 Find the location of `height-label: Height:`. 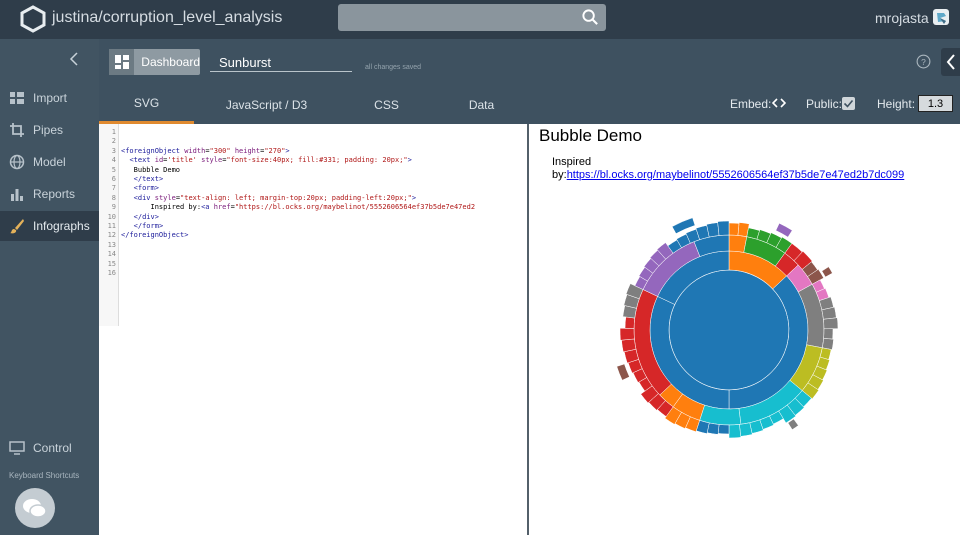

height-label: Height: is located at coordinates (896, 104).